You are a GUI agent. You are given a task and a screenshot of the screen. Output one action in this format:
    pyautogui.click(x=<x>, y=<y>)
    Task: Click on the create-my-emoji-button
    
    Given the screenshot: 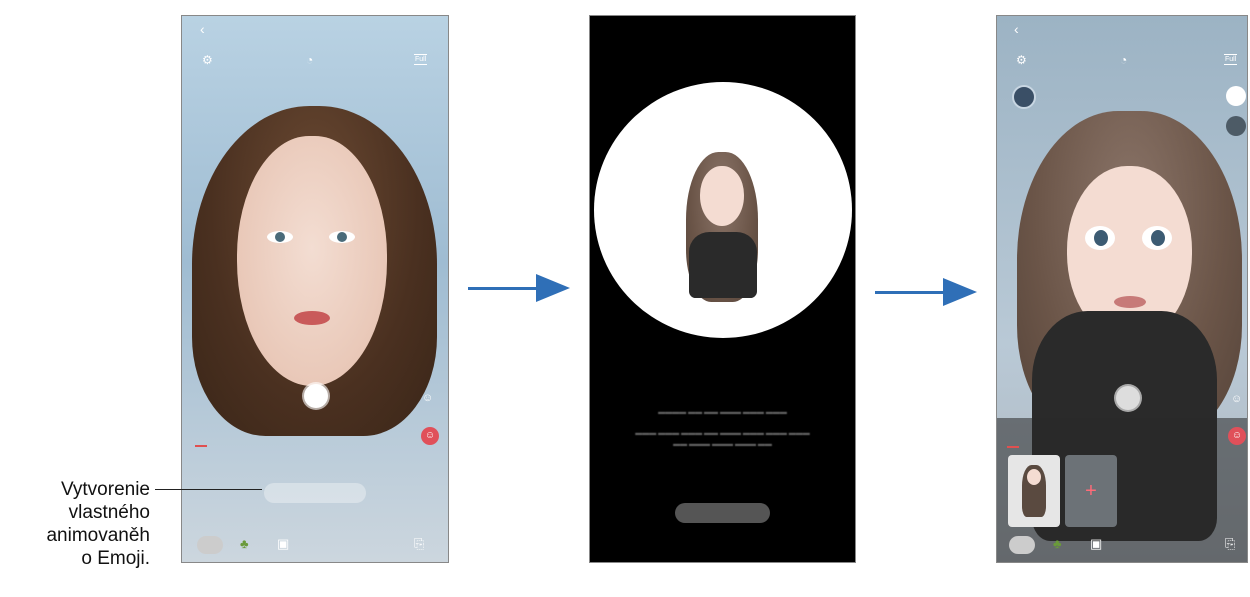 What is the action you would take?
    pyautogui.click(x=315, y=493)
    